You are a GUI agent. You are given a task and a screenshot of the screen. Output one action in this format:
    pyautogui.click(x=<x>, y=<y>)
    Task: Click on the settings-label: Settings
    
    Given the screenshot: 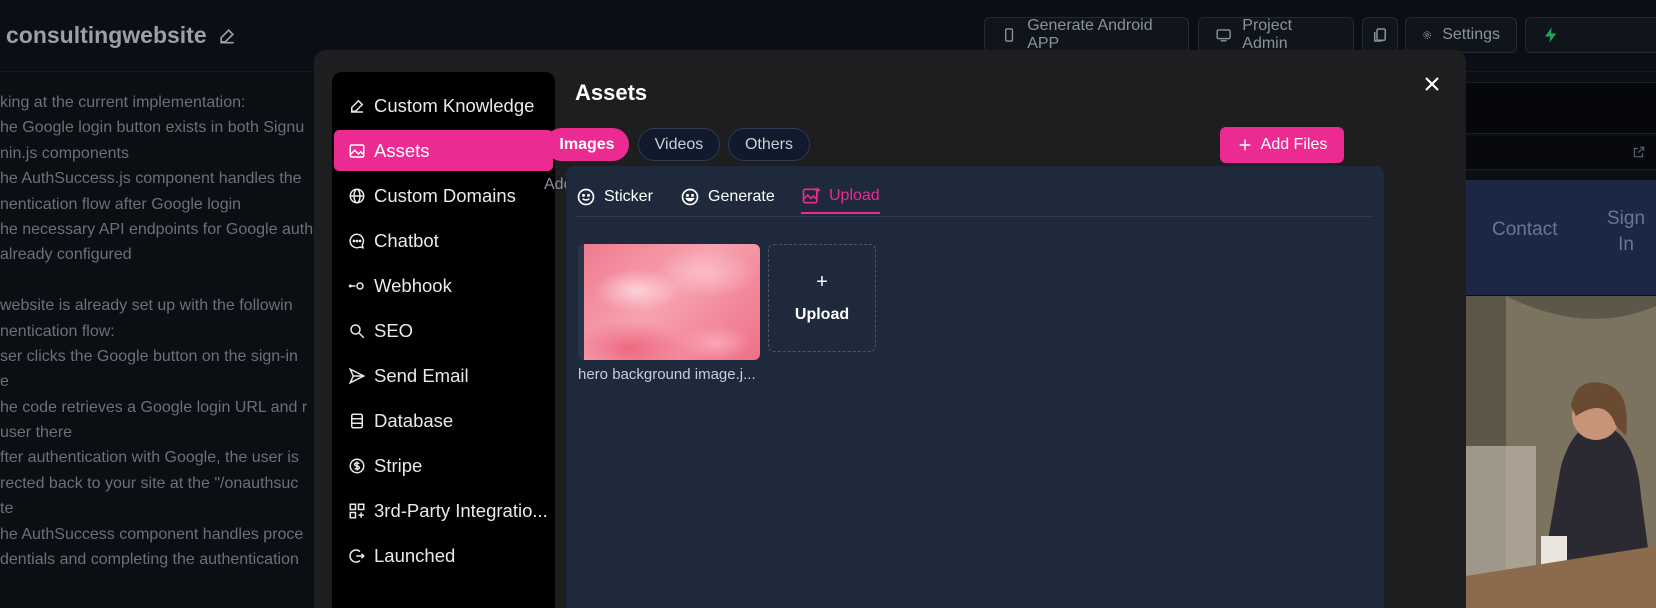 What is the action you would take?
    pyautogui.click(x=1471, y=34)
    